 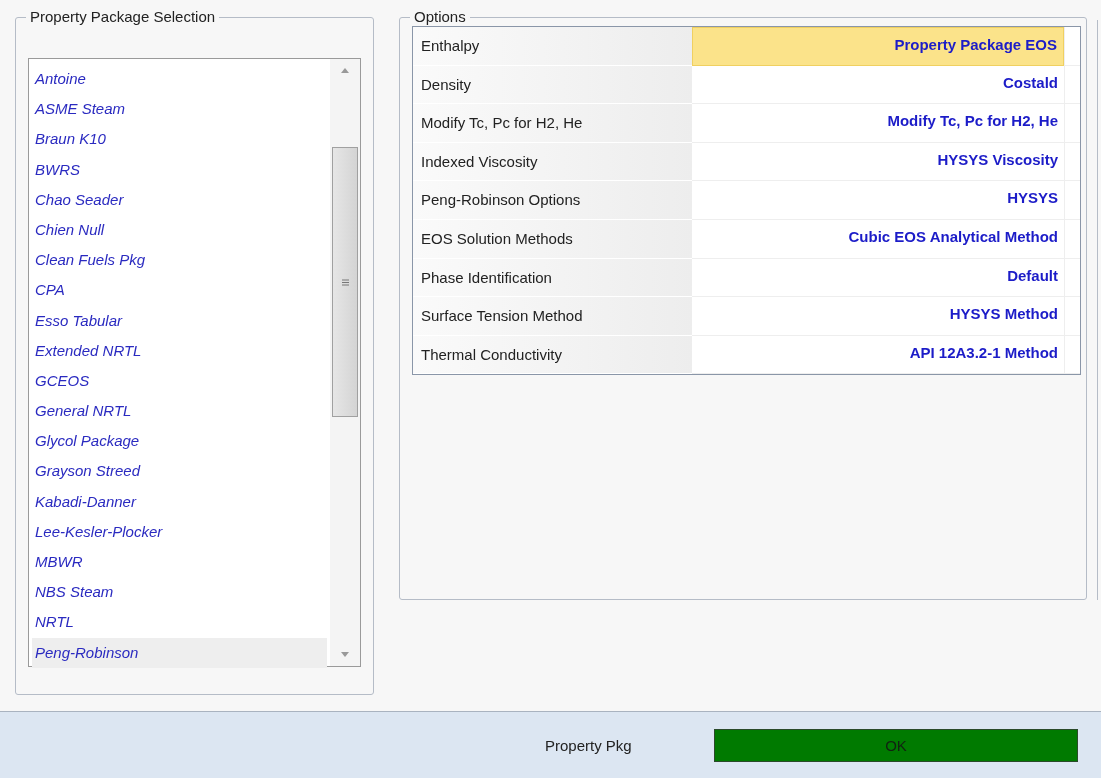 What do you see at coordinates (179, 381) in the screenshot?
I see `list-item: GCEOS` at bounding box center [179, 381].